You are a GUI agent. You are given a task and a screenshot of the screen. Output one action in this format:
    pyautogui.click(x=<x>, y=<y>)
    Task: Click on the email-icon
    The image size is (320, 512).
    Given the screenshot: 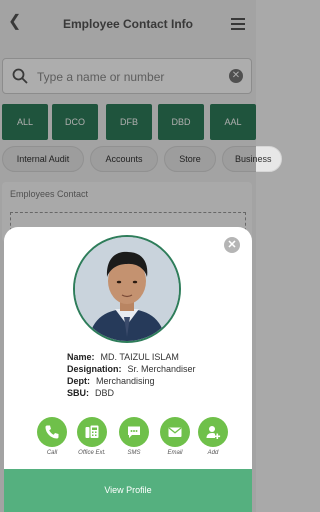 What is the action you would take?
    pyautogui.click(x=175, y=432)
    